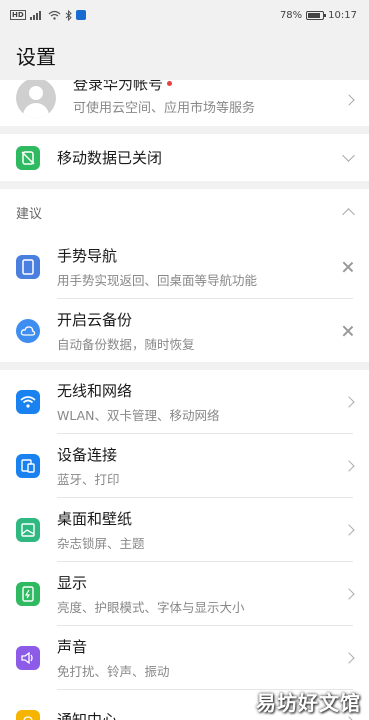  I want to click on settings-item-subtitle: 杂志锁屏、主题, so click(101, 543).